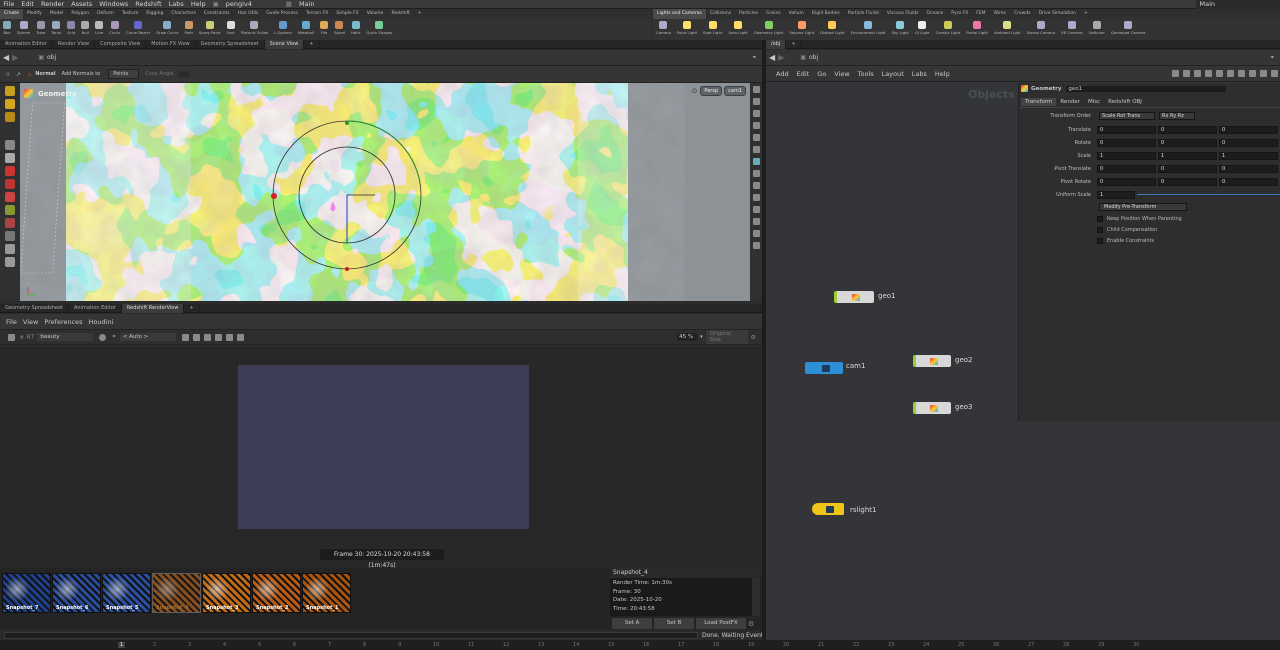  I want to click on compare-icon, so click(240, 337).